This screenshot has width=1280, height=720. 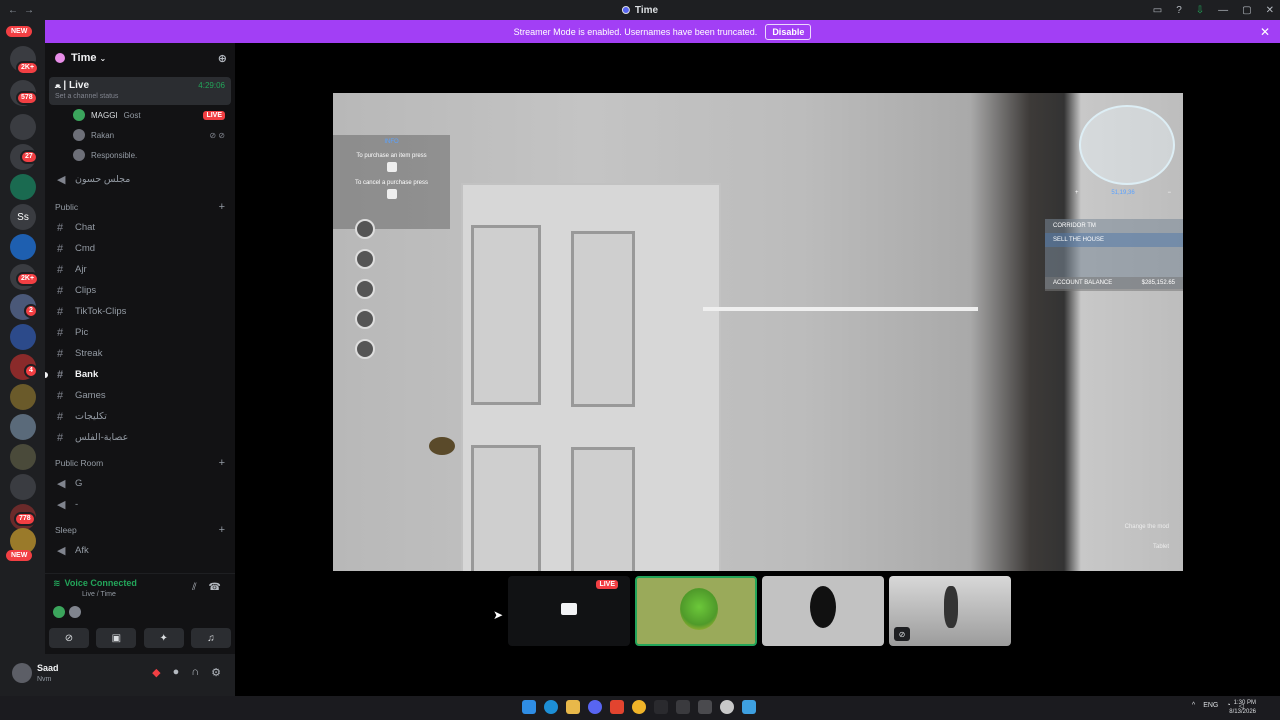 What do you see at coordinates (902, 634) in the screenshot?
I see `camera-off-icon: ⊘` at bounding box center [902, 634].